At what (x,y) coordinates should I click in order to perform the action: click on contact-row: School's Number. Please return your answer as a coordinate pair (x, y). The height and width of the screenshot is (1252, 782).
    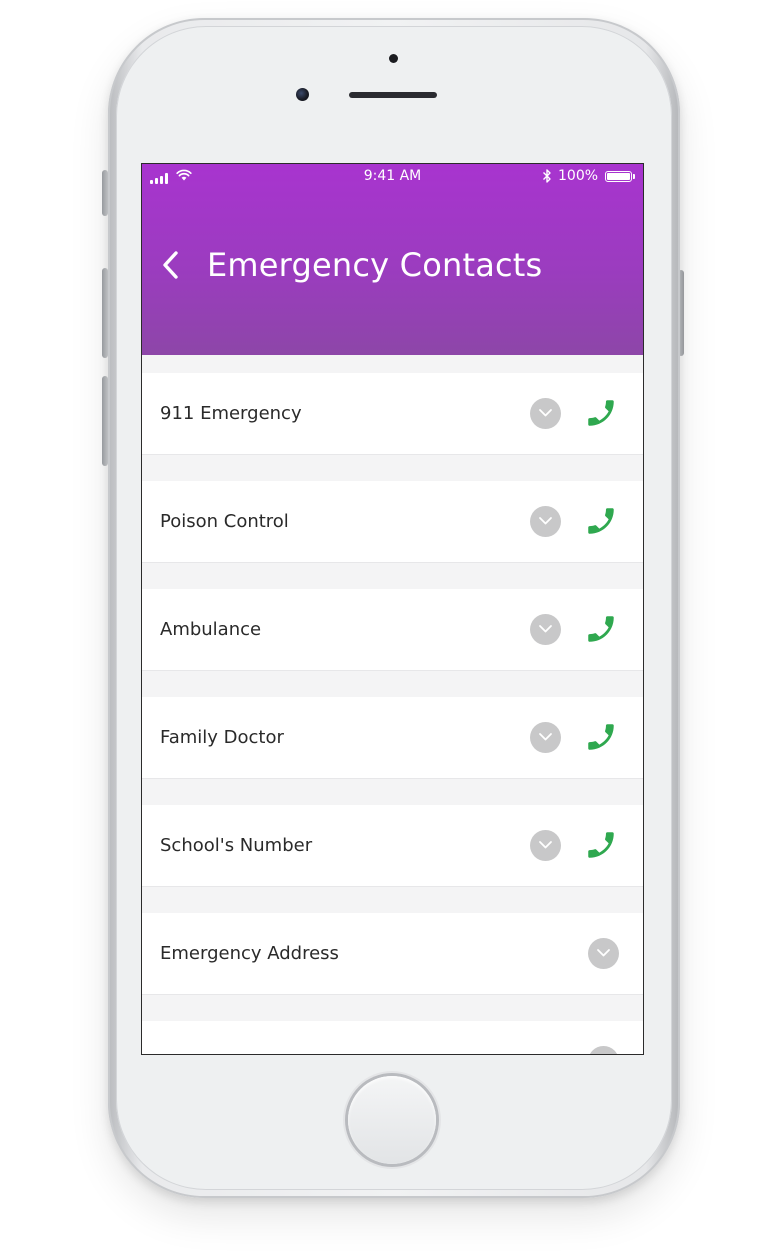
    Looking at the image, I should click on (392, 845).